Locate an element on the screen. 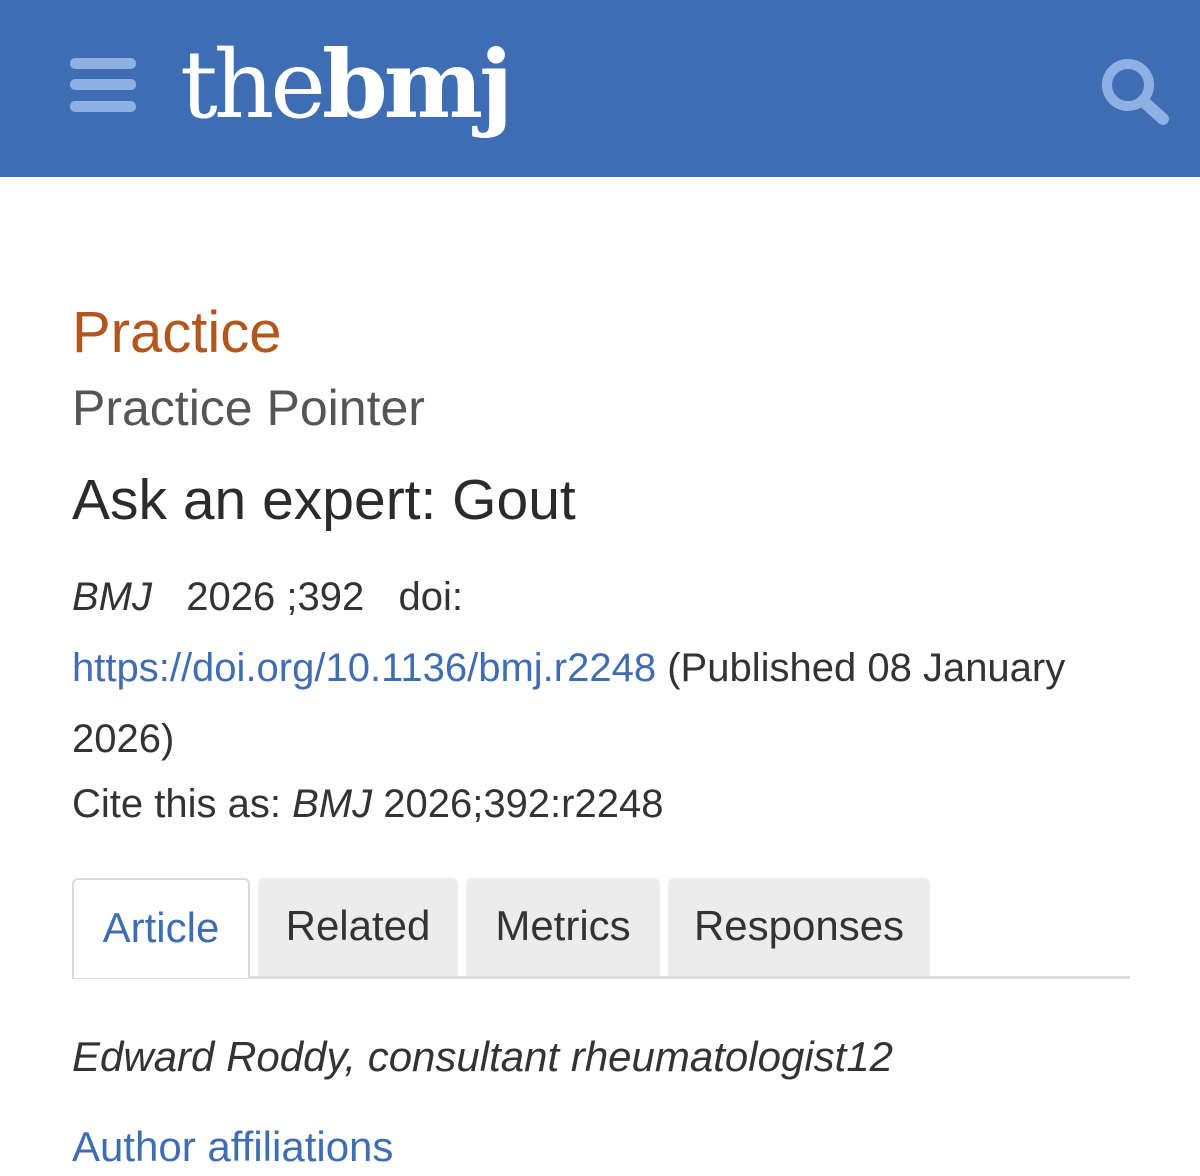 This screenshot has width=1200, height=1176. search-icon-graphic is located at coordinates (1135, 92).